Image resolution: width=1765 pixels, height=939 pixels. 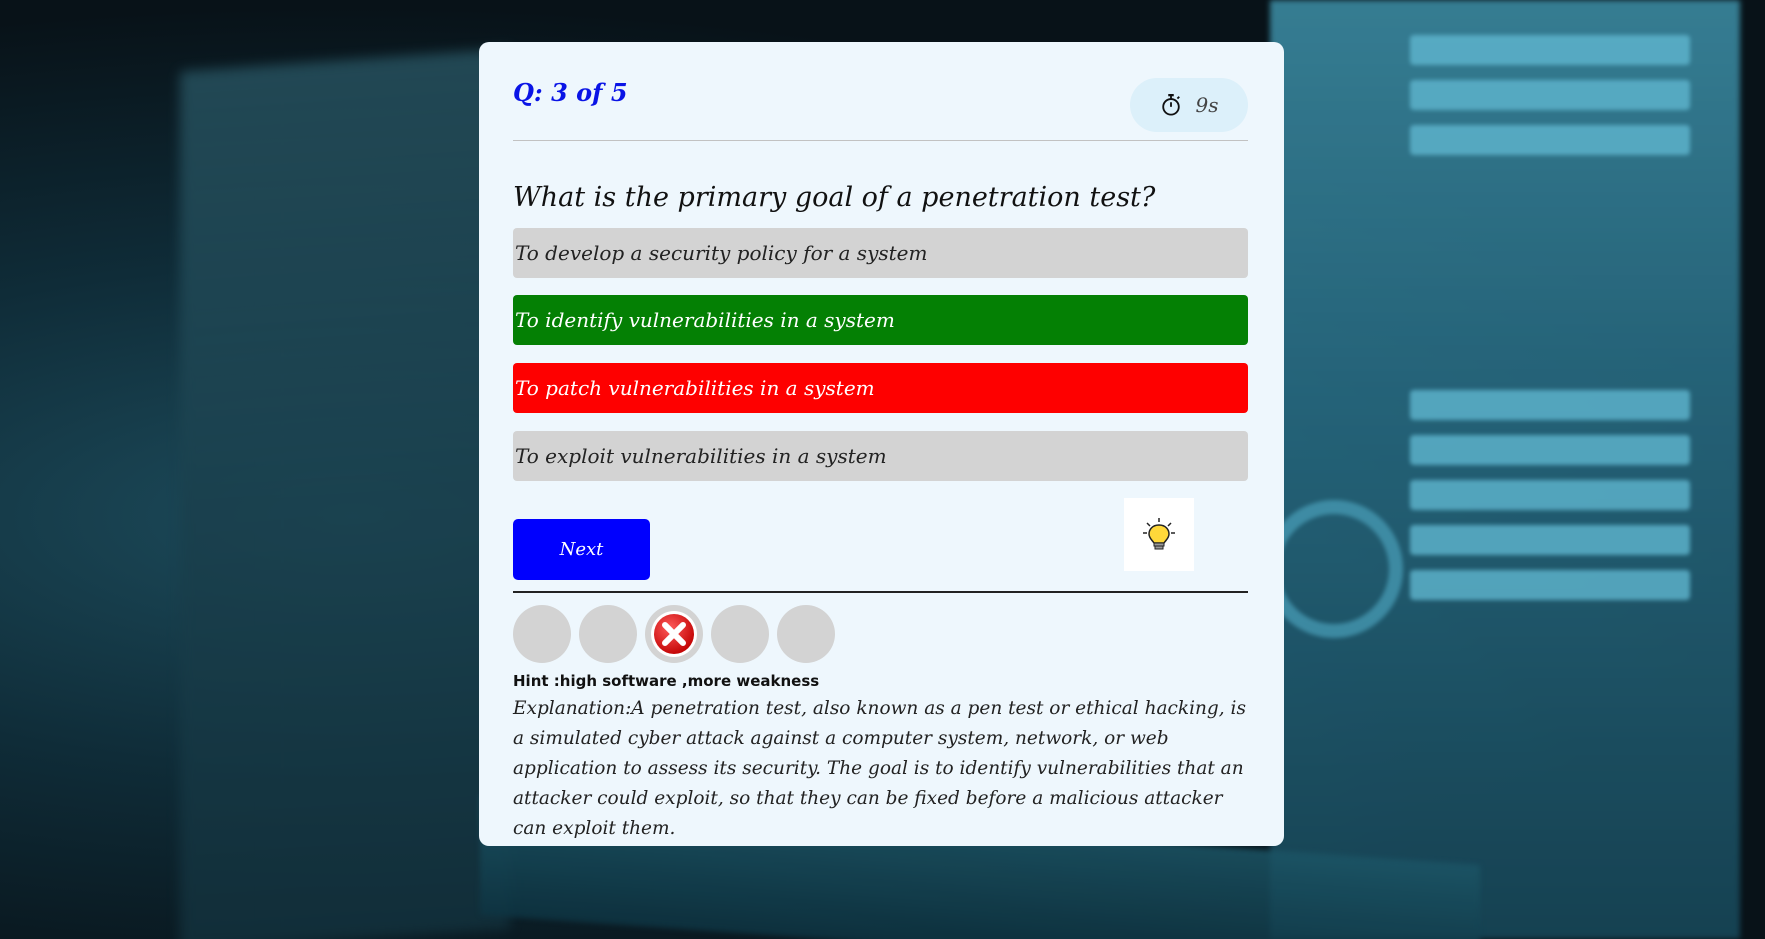 I want to click on quiz-header: Q: 3 of 5 9s, so click(x=880, y=105).